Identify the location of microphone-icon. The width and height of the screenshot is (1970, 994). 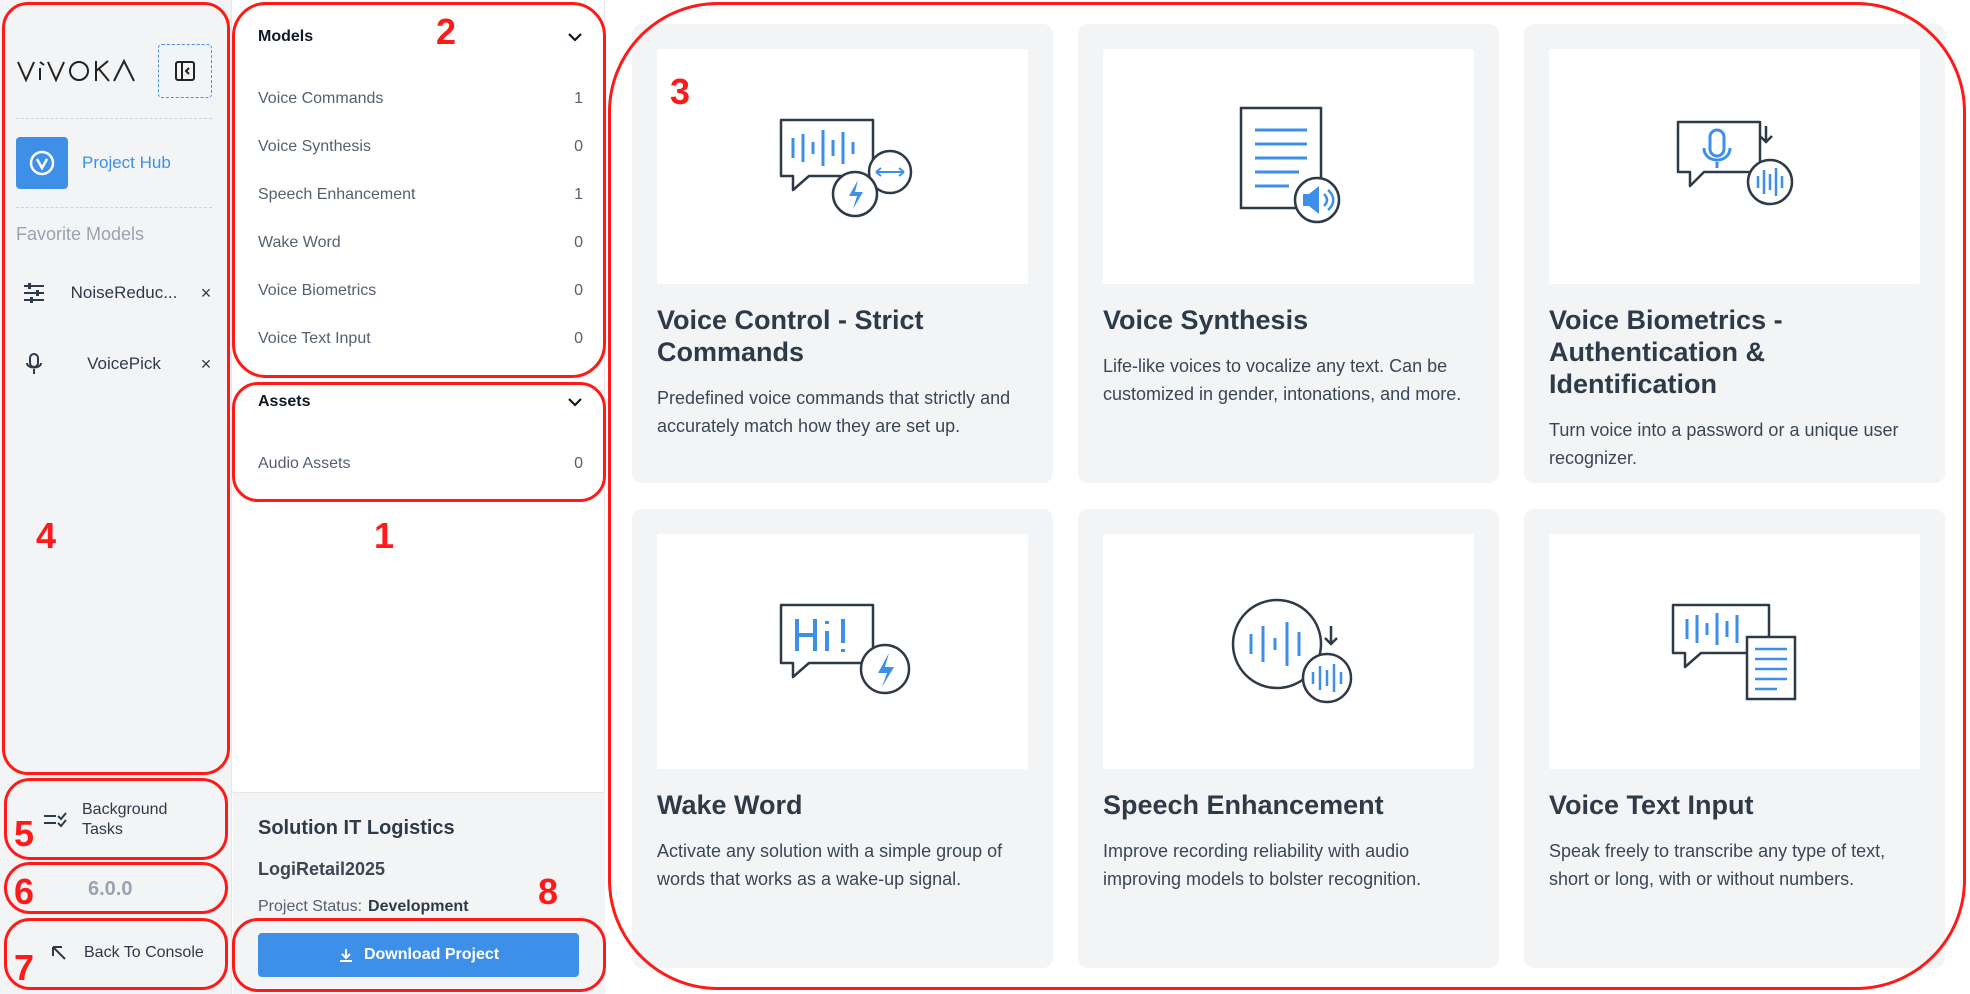
(34, 364).